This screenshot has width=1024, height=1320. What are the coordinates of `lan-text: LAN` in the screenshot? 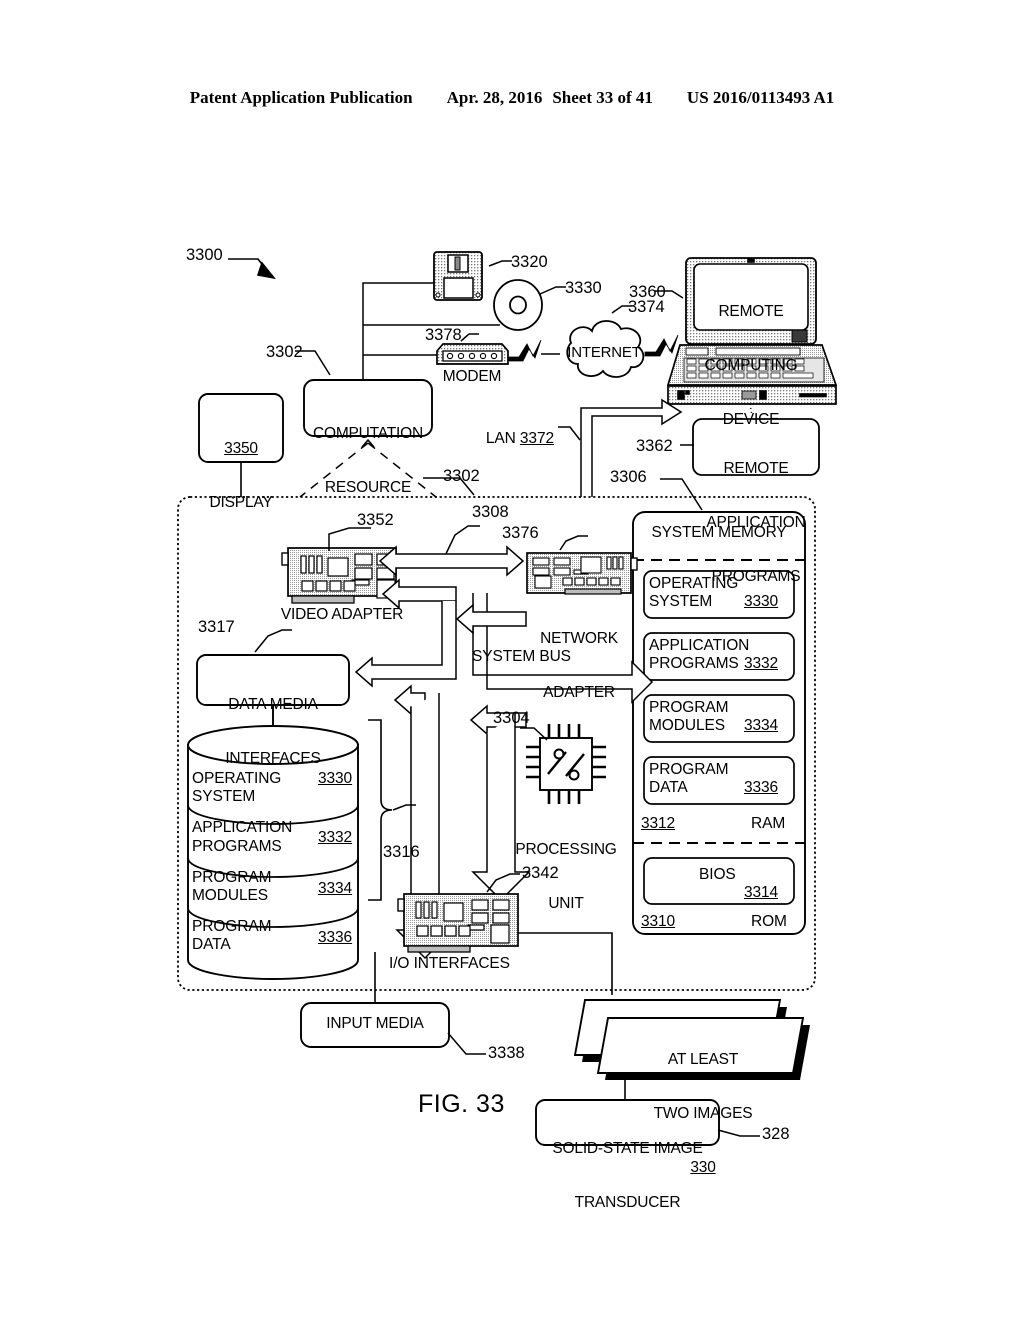 It's located at (500, 438).